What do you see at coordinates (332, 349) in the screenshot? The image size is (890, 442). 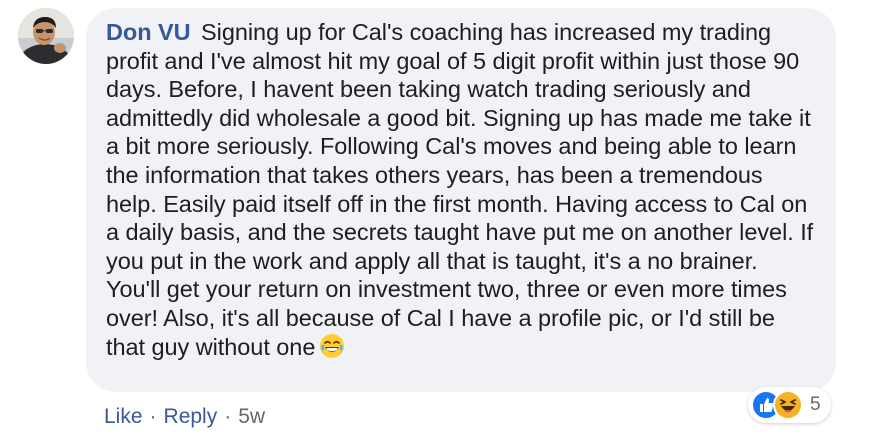 I see `laughing-tears-emoji-icon` at bounding box center [332, 349].